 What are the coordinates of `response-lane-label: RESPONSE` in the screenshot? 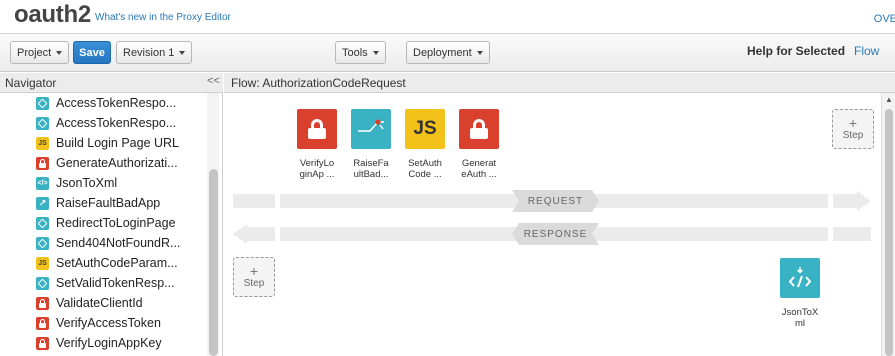 It's located at (555, 234).